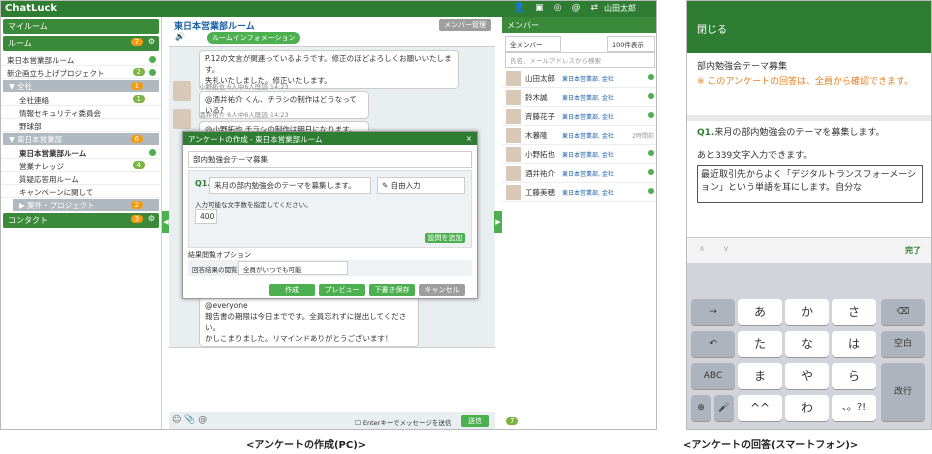 This screenshot has width=932, height=454. I want to click on shuffle-icon: ⇄, so click(594, 8).